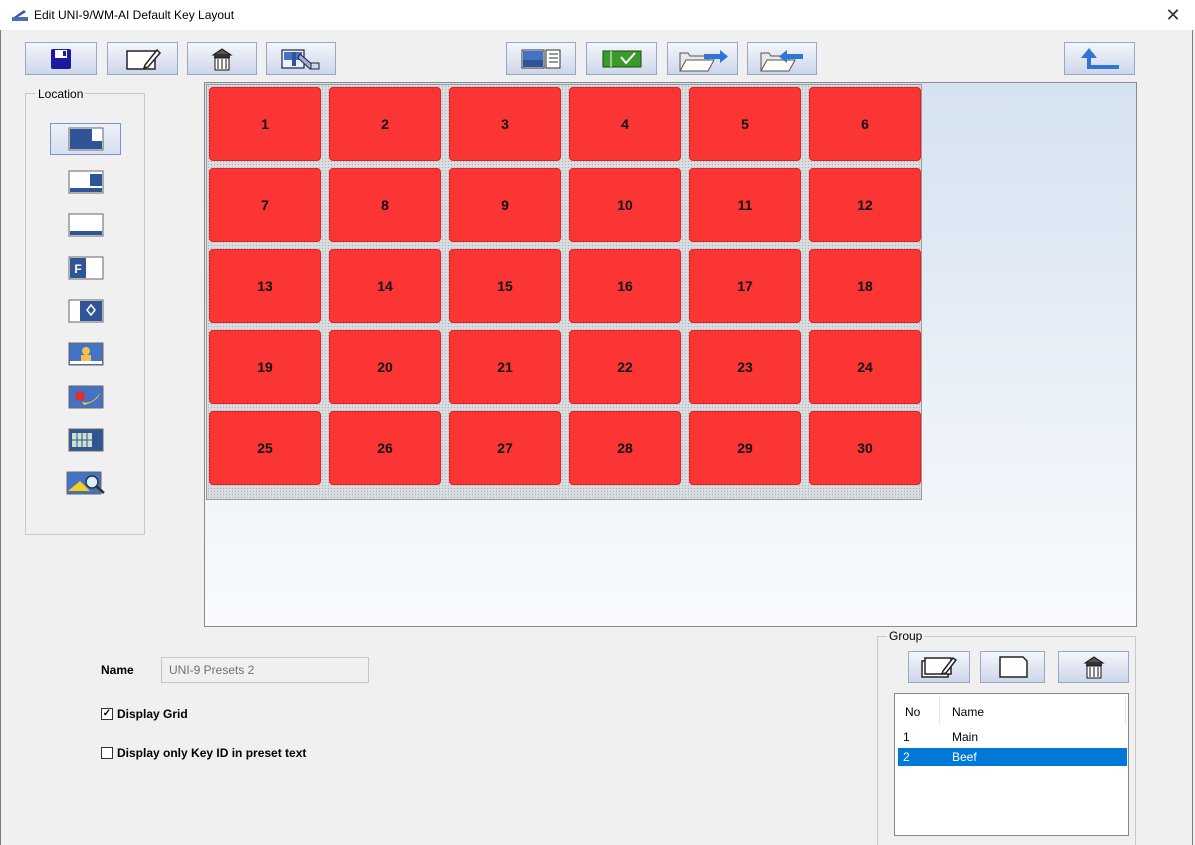 Image resolution: width=1195 pixels, height=845 pixels. I want to click on location-full-bottom-button, so click(85, 225).